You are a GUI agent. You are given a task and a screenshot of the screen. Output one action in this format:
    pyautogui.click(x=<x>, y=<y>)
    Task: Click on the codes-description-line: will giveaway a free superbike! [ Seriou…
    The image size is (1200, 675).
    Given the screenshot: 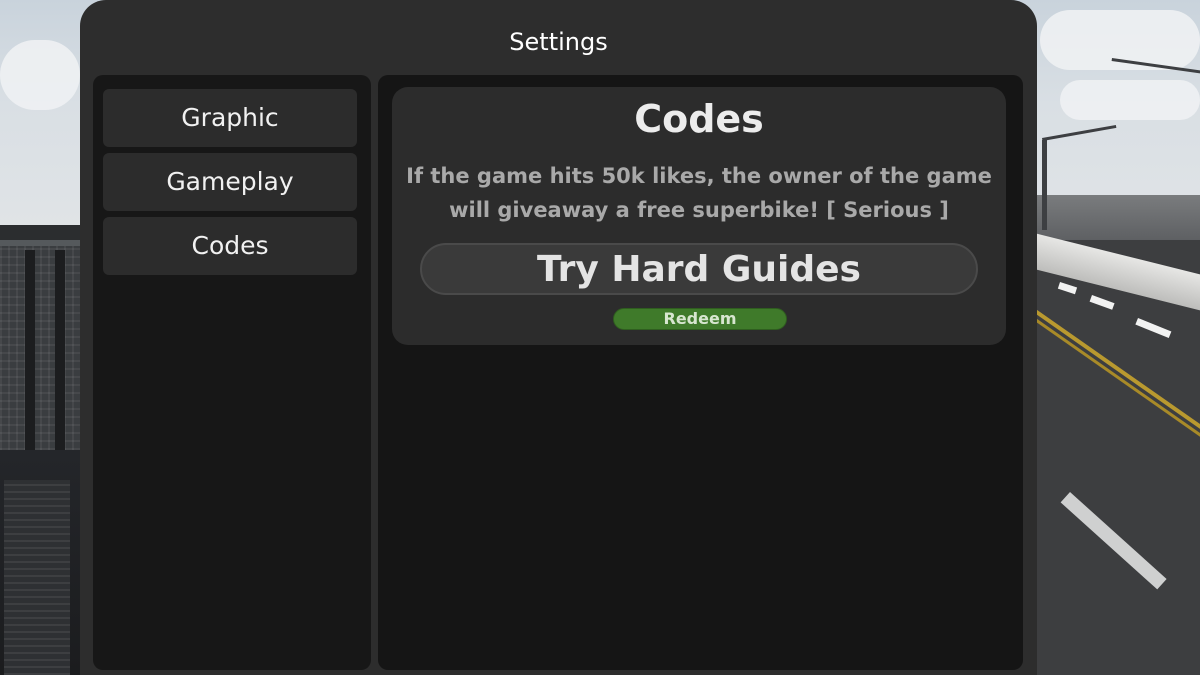 What is the action you would take?
    pyautogui.click(x=699, y=210)
    